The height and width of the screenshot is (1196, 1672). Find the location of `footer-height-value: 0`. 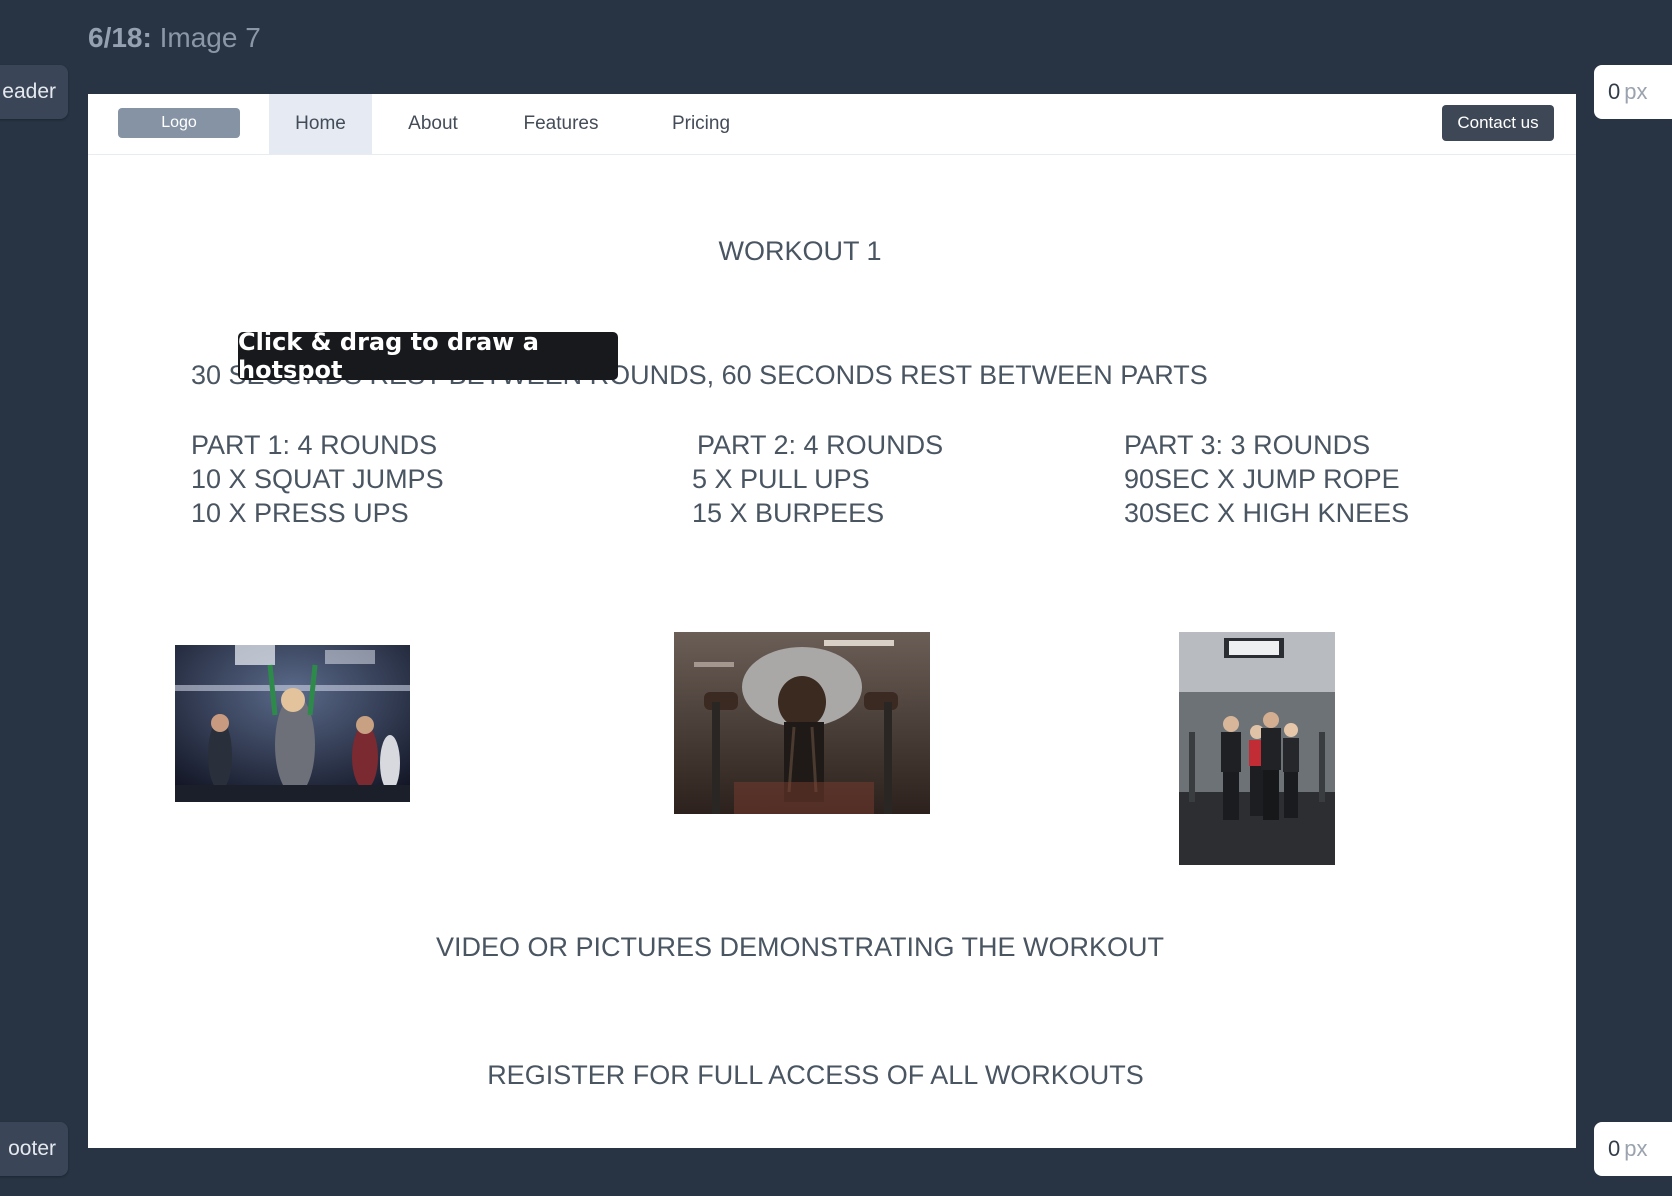

footer-height-value: 0 is located at coordinates (1614, 1148).